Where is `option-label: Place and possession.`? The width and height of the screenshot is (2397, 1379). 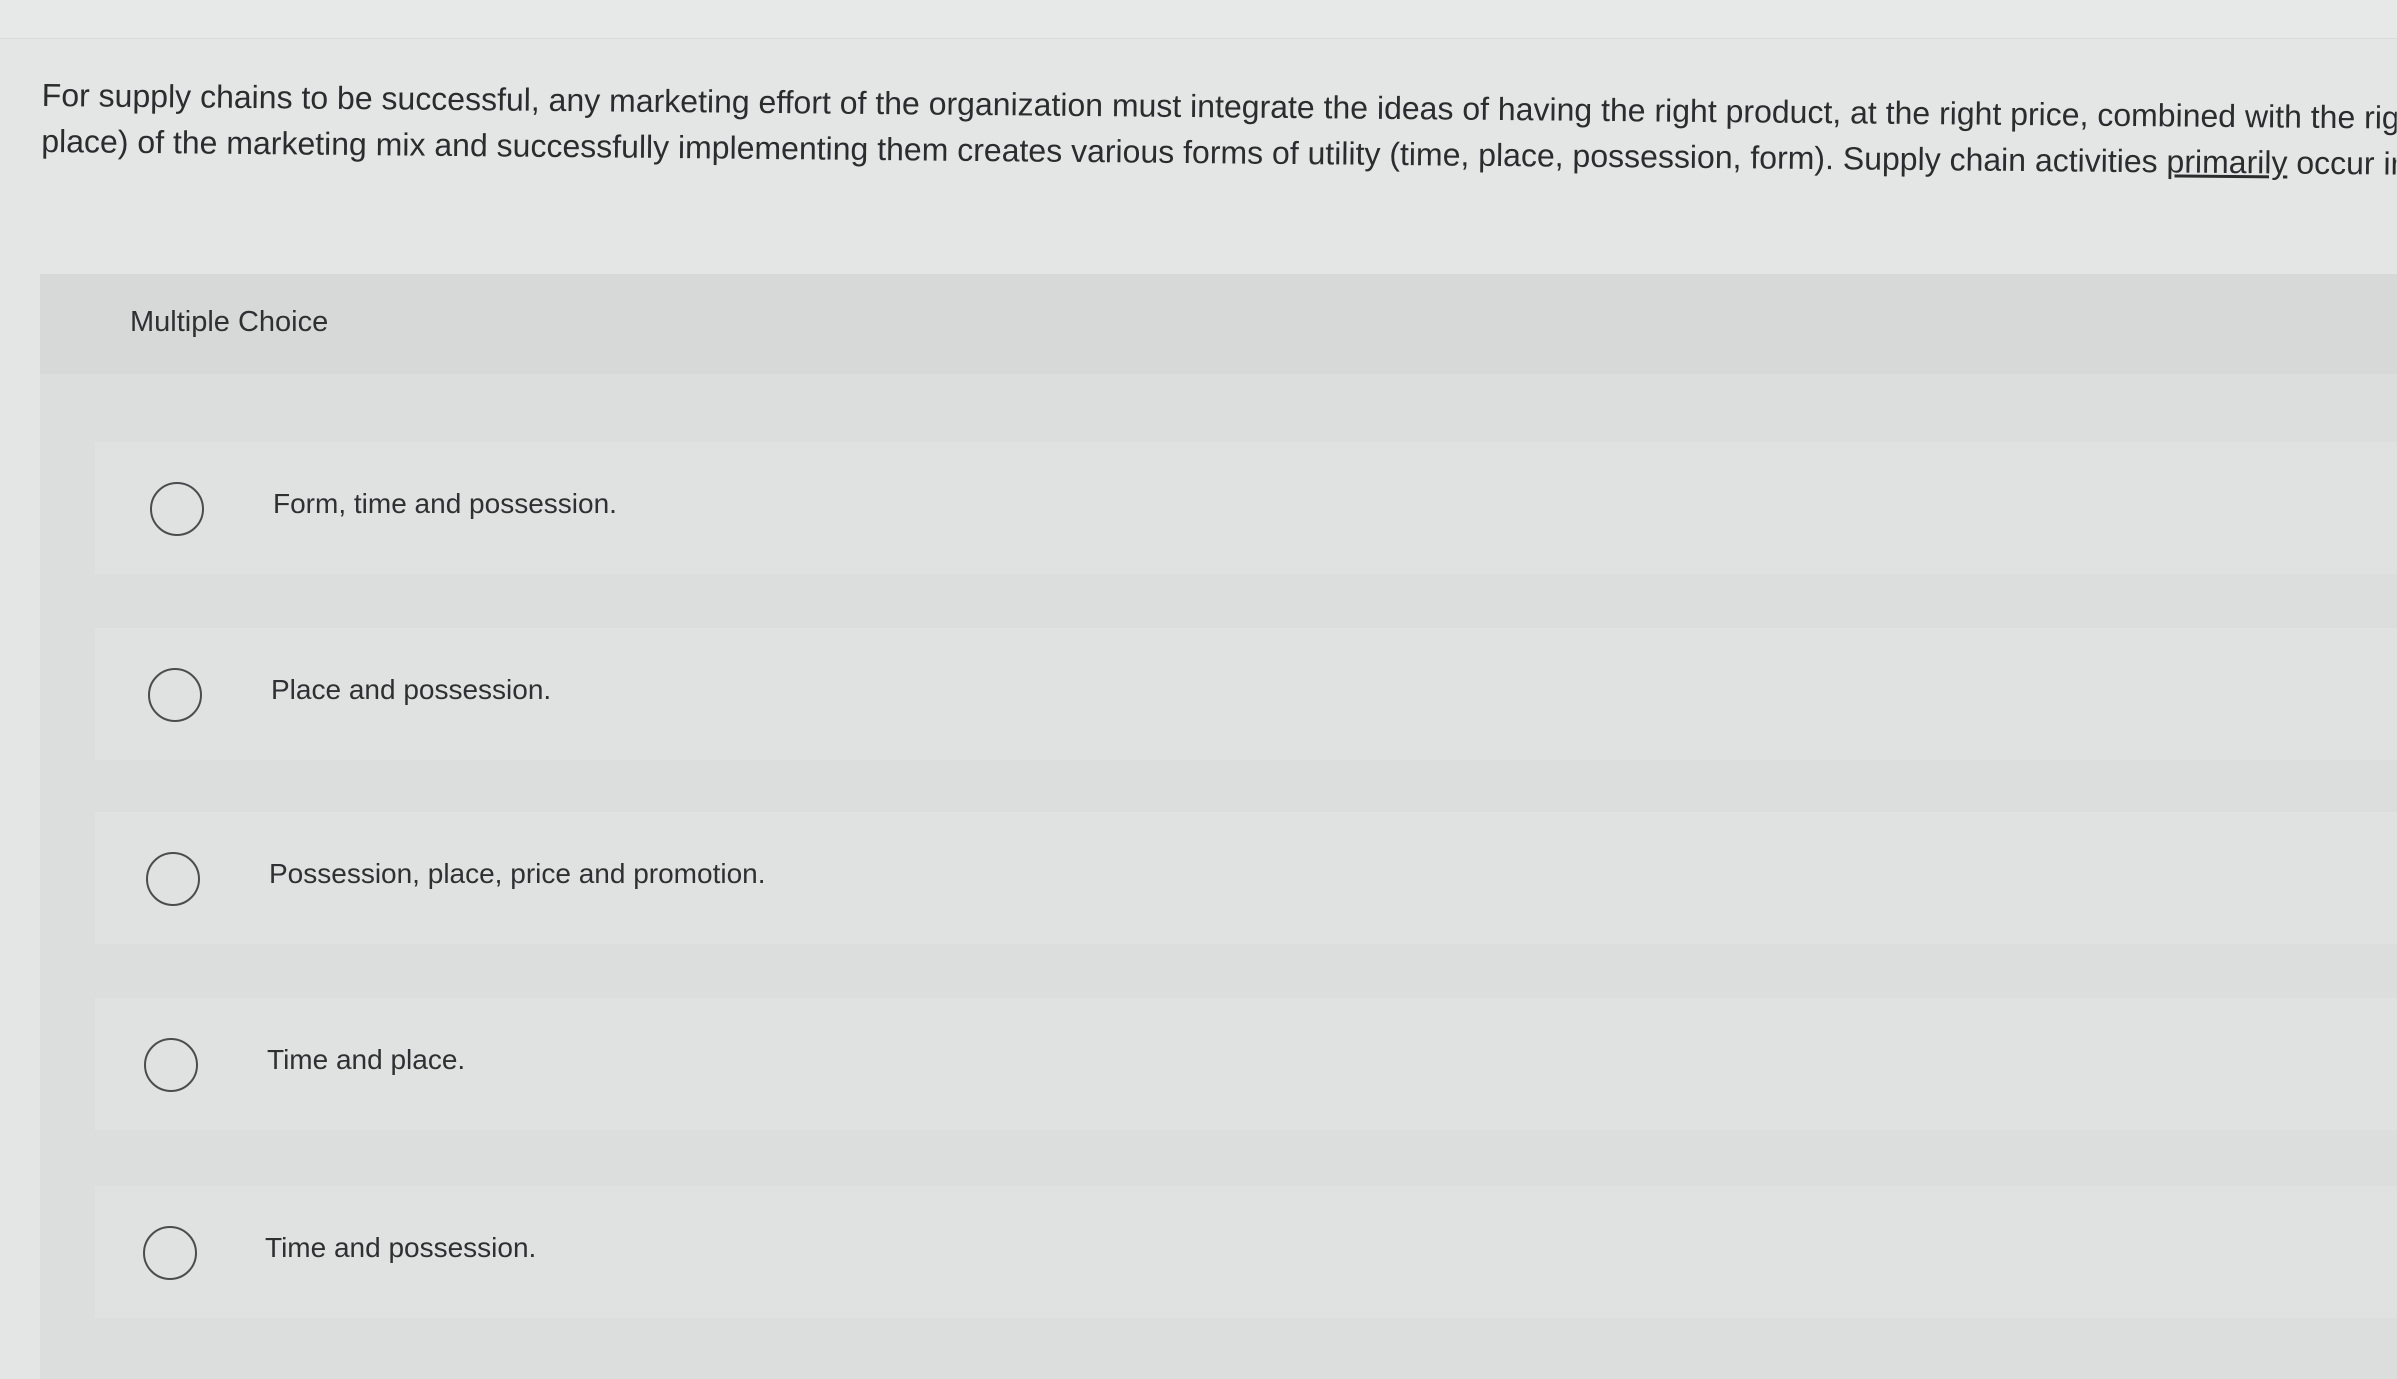 option-label: Place and possession. is located at coordinates (411, 689).